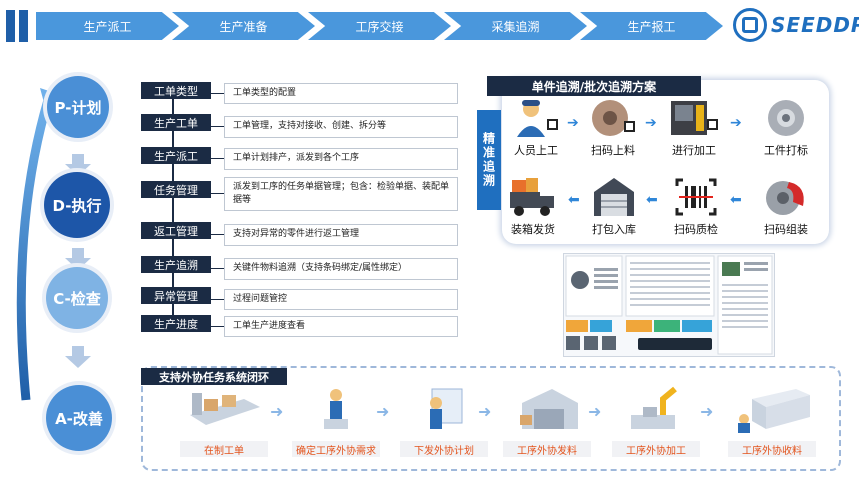 This screenshot has width=859, height=482. I want to click on nav-step-dispatch: 生产派工, so click(107, 26).